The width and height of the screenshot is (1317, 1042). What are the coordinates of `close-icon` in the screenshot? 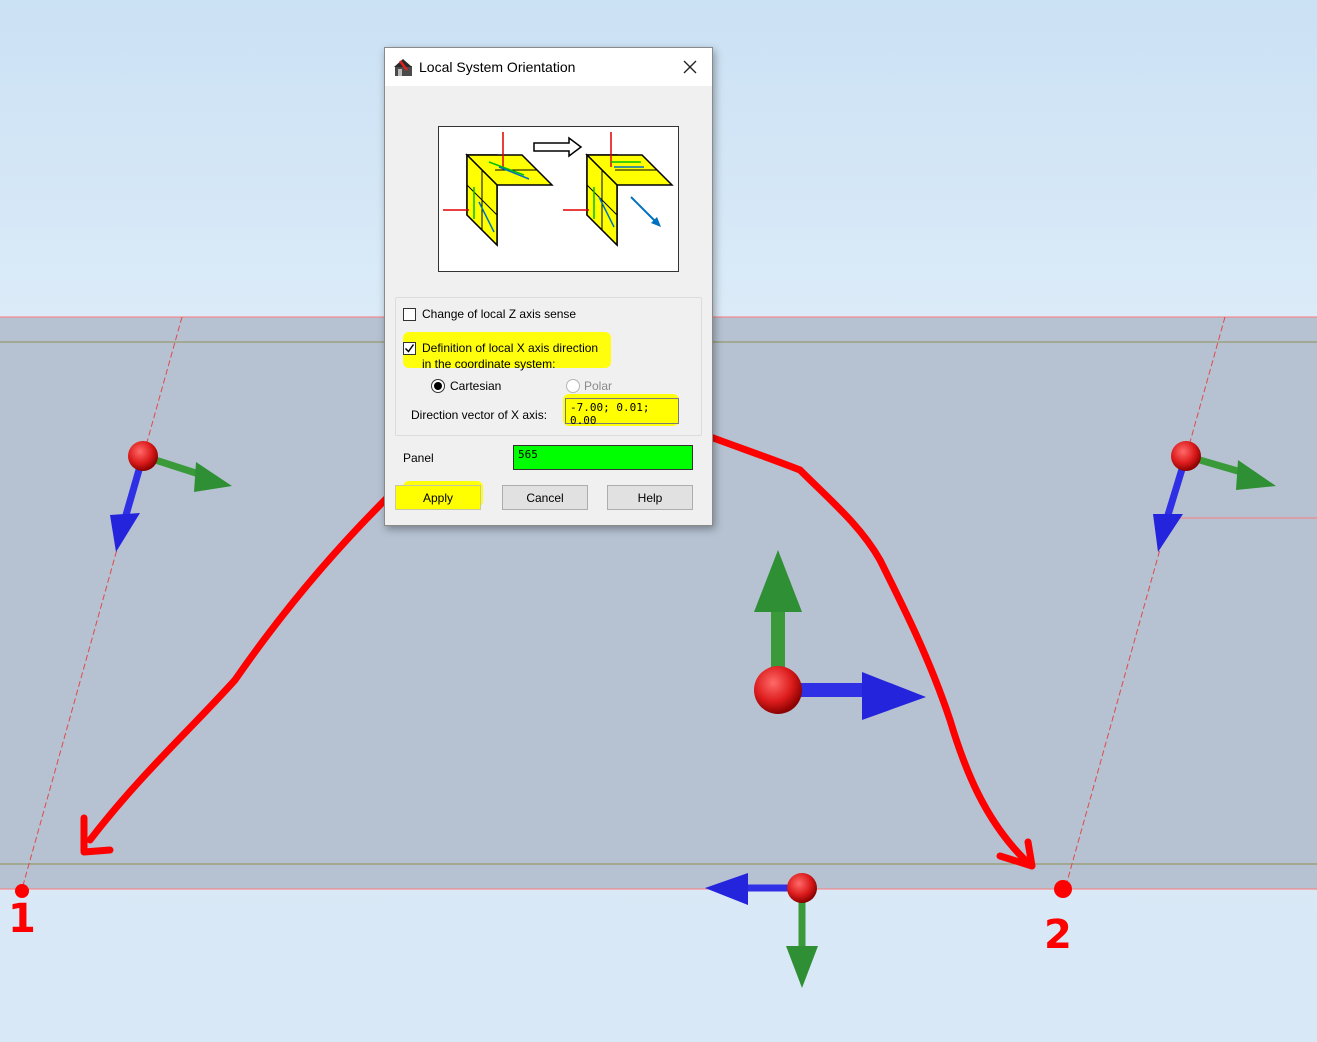 It's located at (690, 67).